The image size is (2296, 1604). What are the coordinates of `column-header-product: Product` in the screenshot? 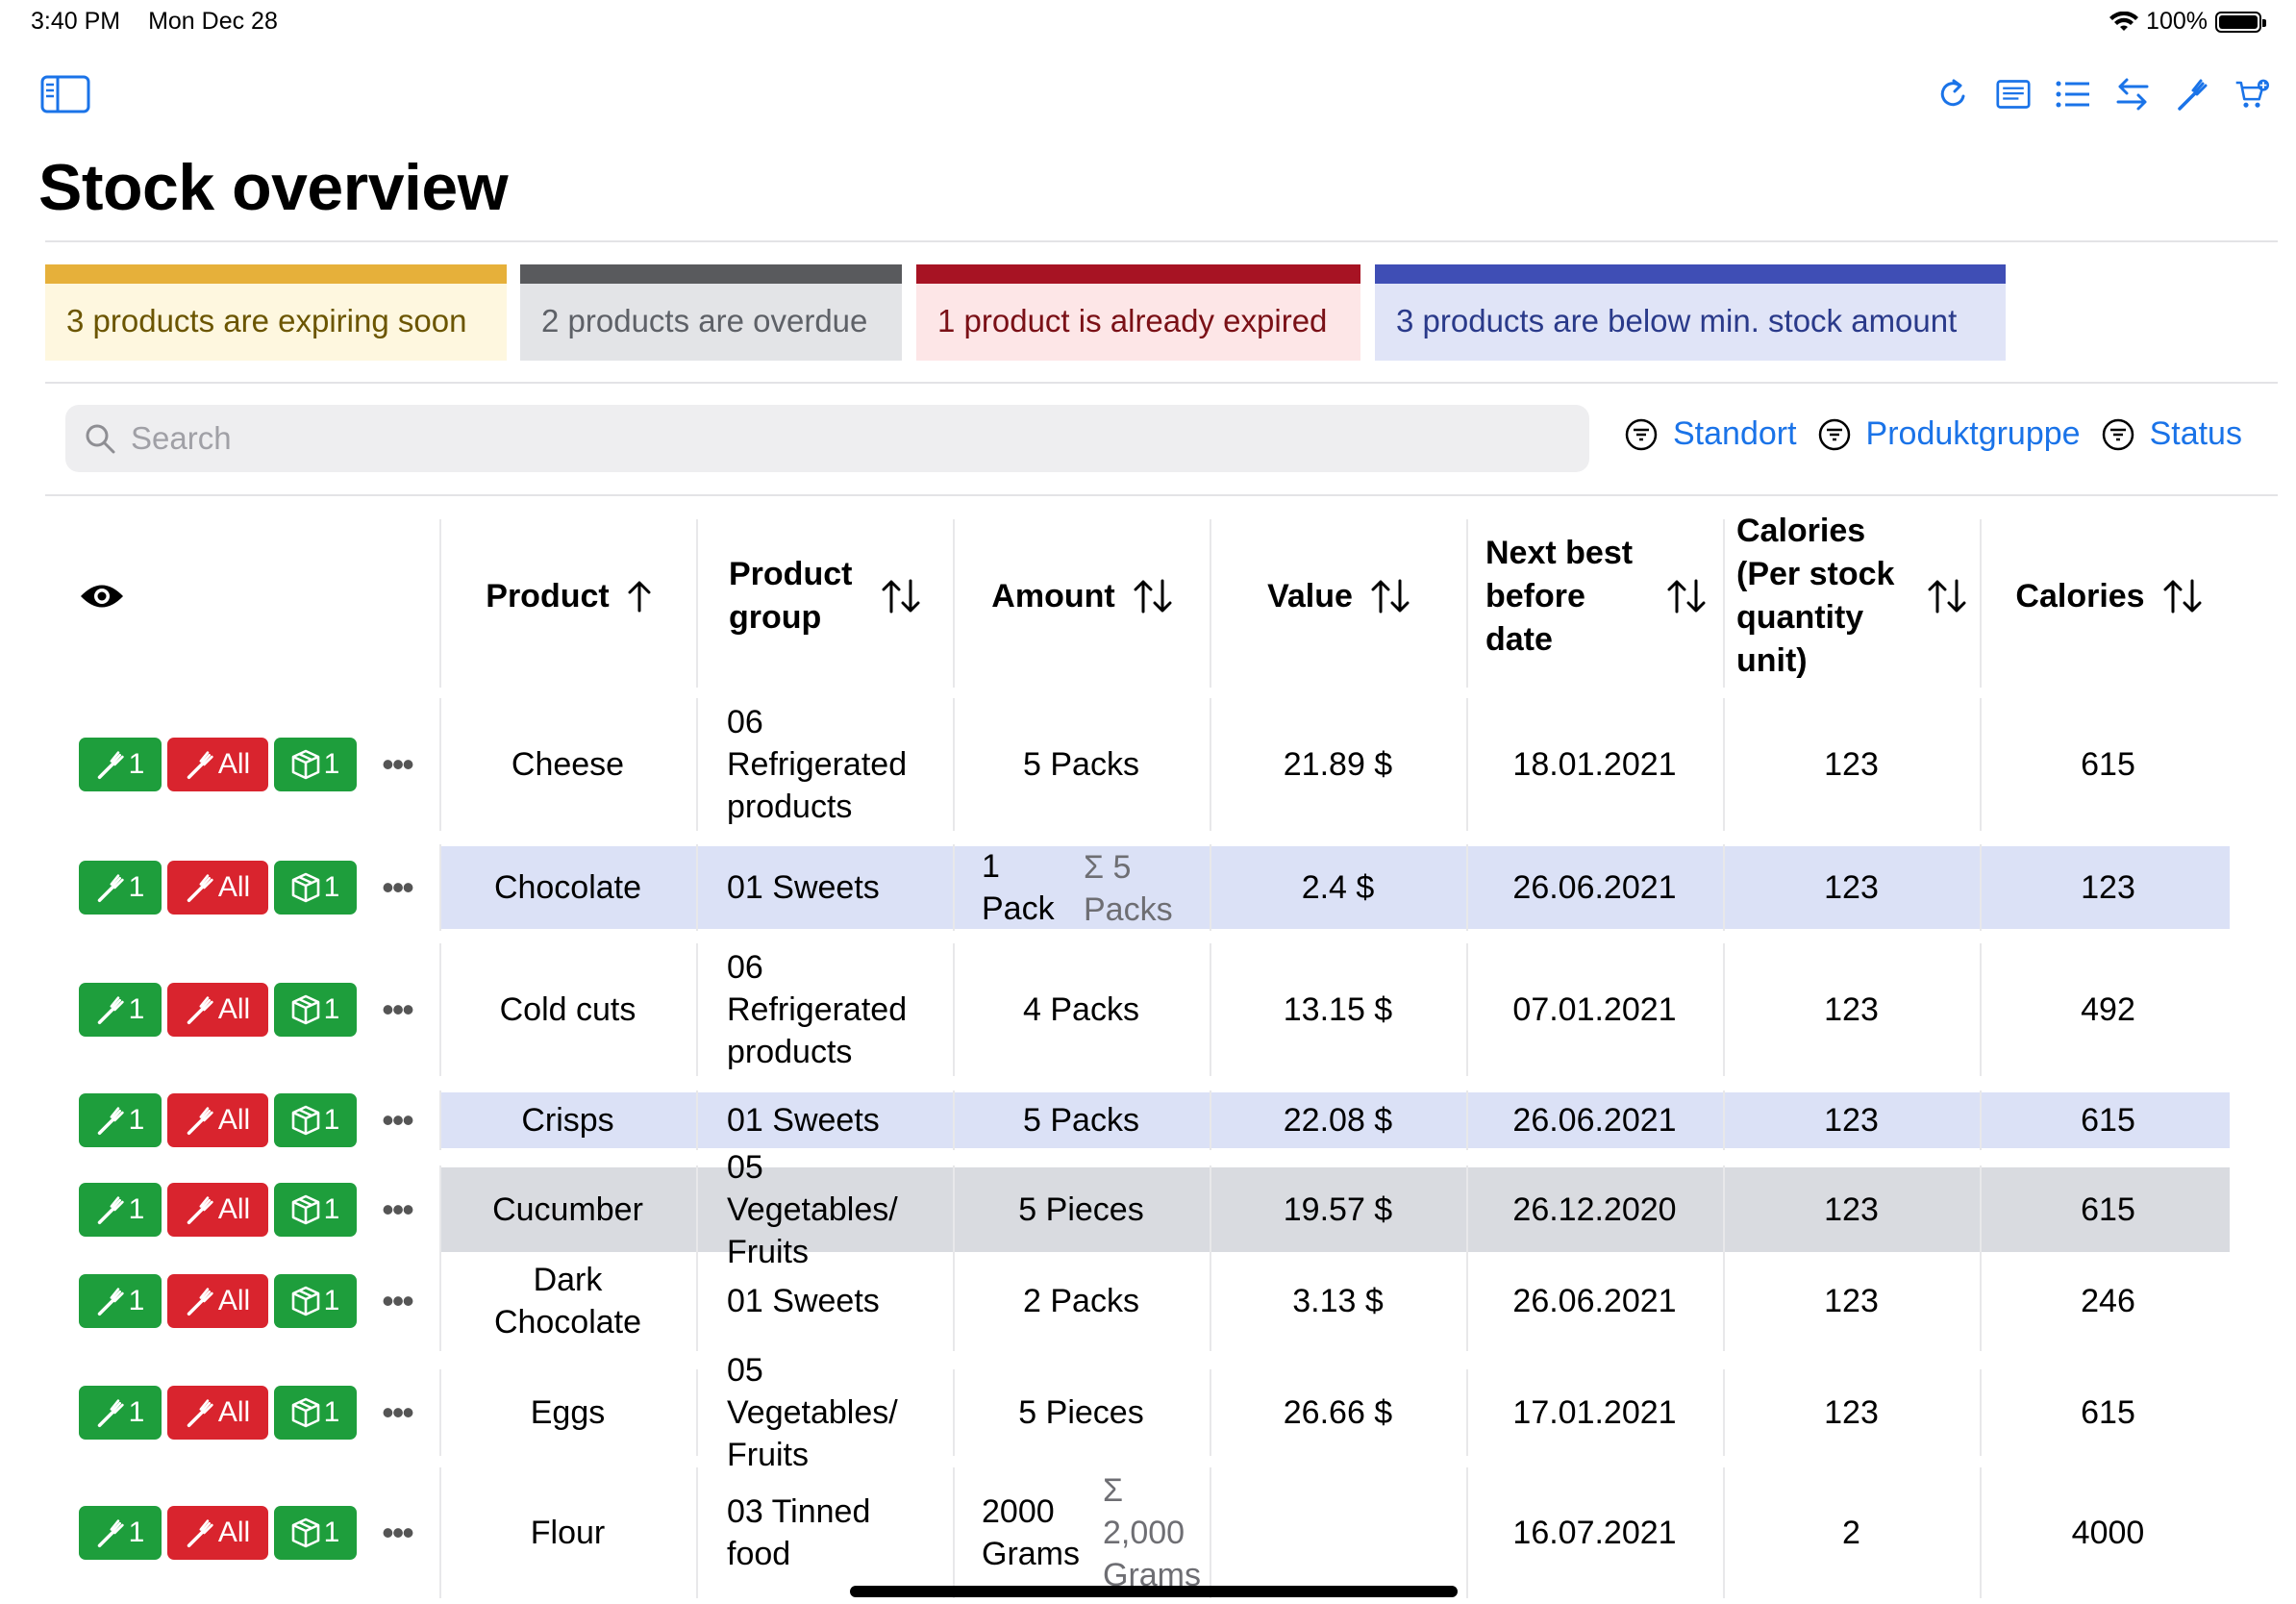 It's located at (568, 596).